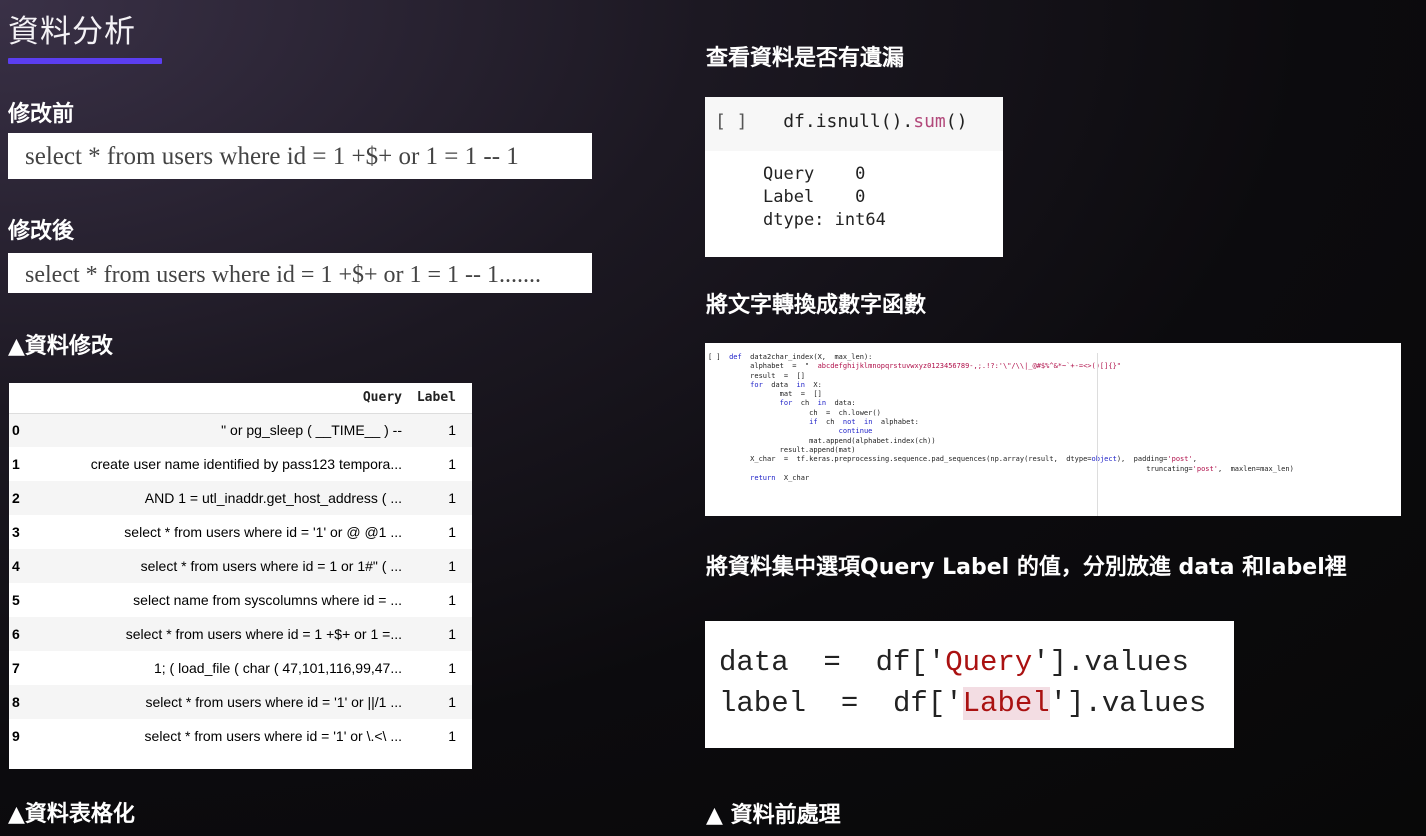 The width and height of the screenshot is (1426, 836). I want to click on heading-missing: 查看資料是否有遺漏, so click(805, 58).